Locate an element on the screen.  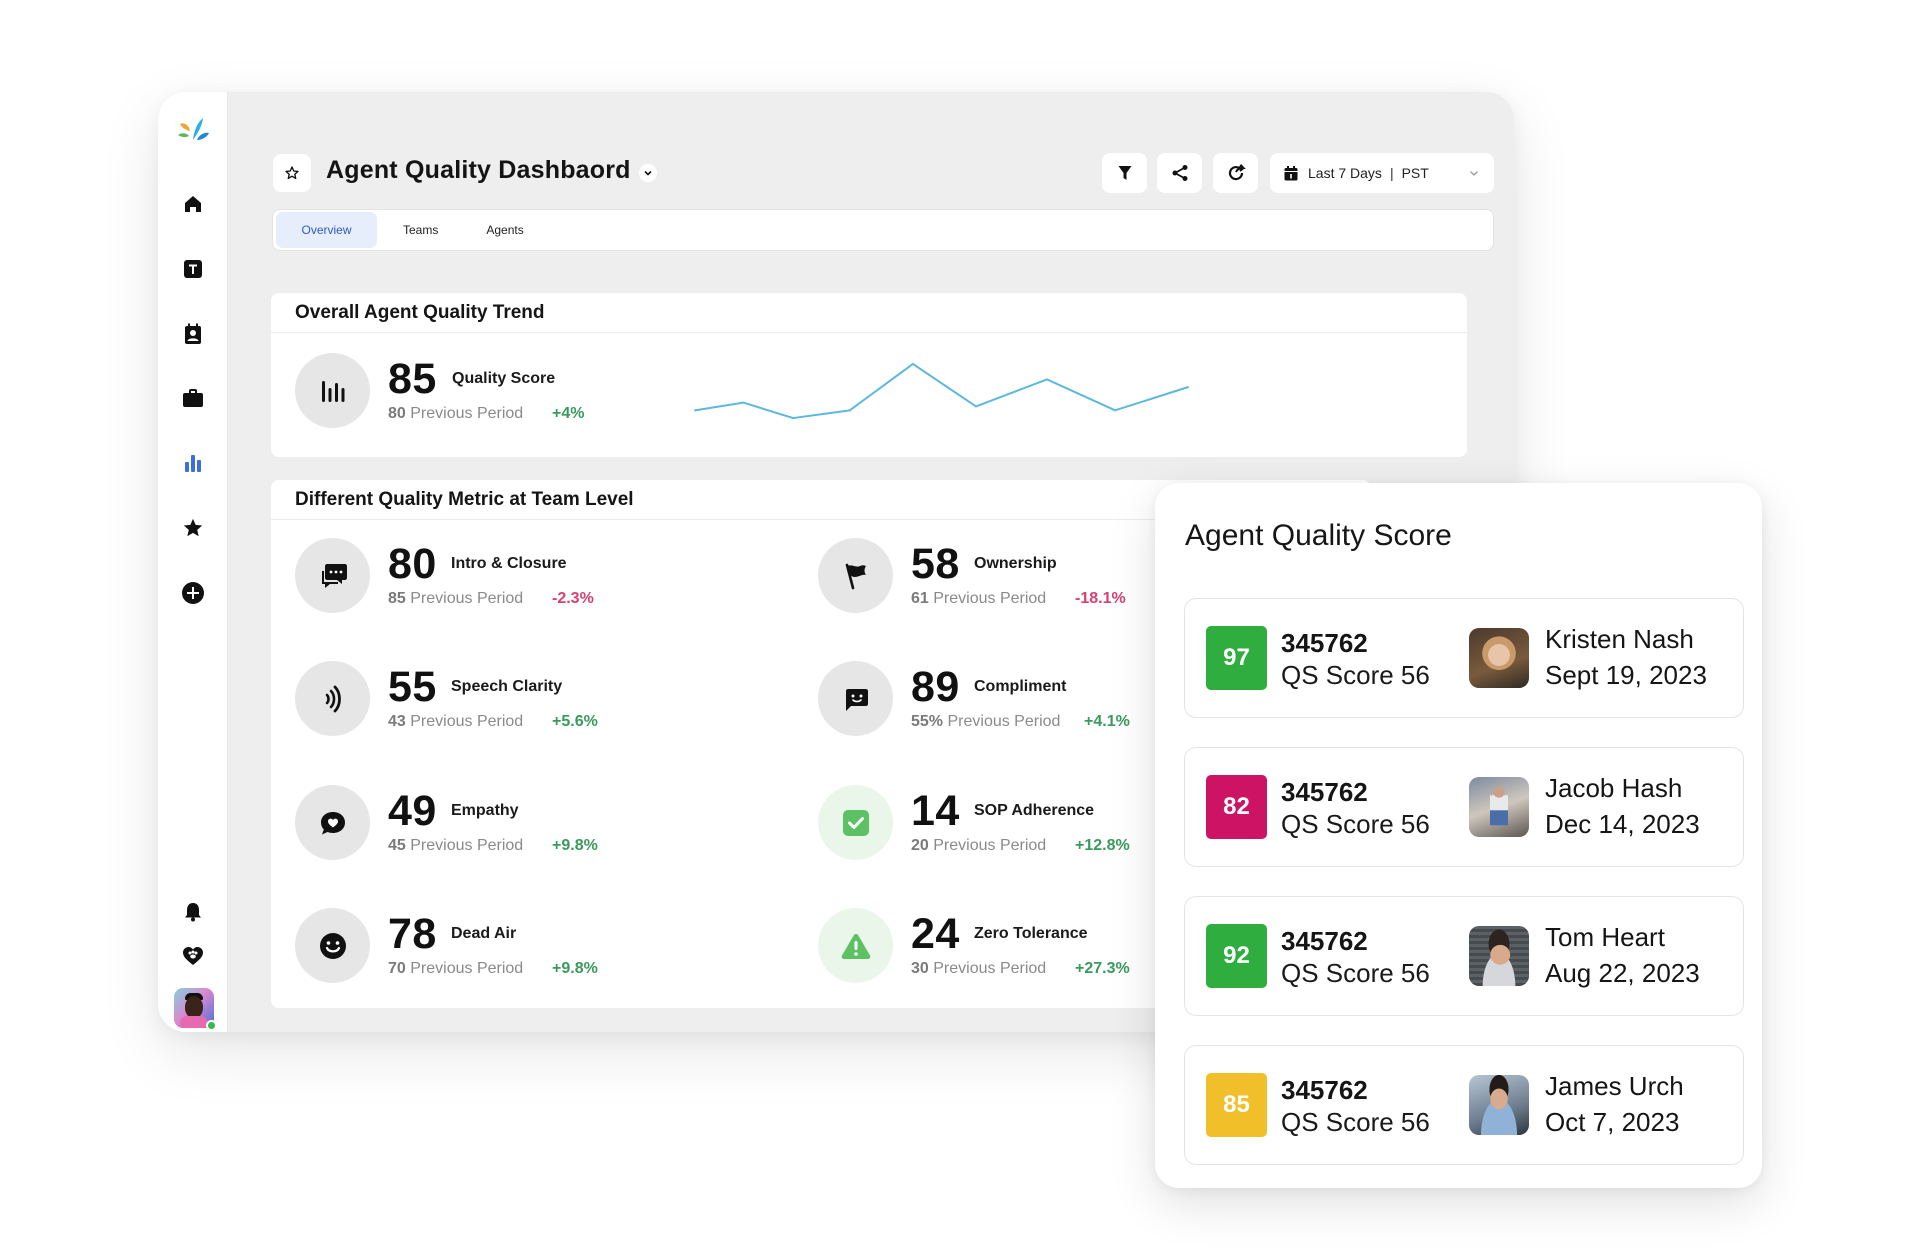
metric-previous-value: 45 is located at coordinates (397, 845).